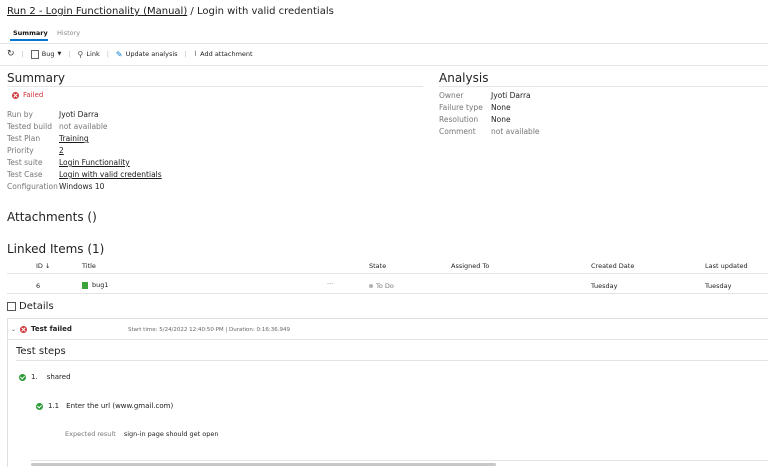 This screenshot has height=467, width=768. Describe the element at coordinates (59, 54) in the screenshot. I see `caret-down-icon: ▼` at that location.